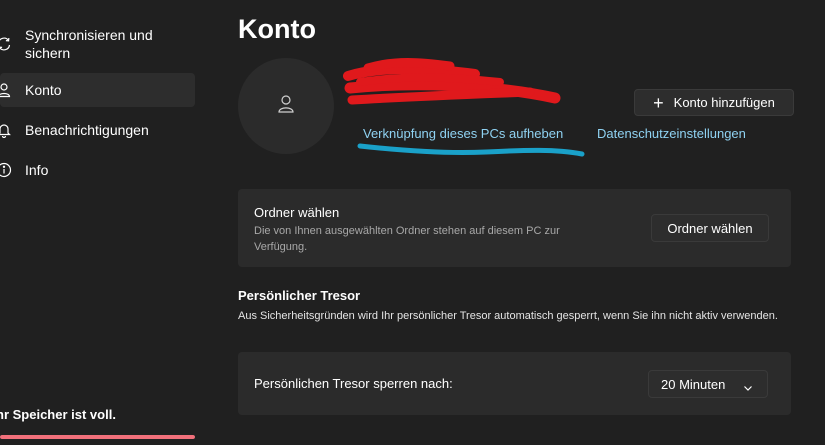 The image size is (825, 445). I want to click on sidebar-item-label: Synchronisieren und sichern, so click(89, 44).